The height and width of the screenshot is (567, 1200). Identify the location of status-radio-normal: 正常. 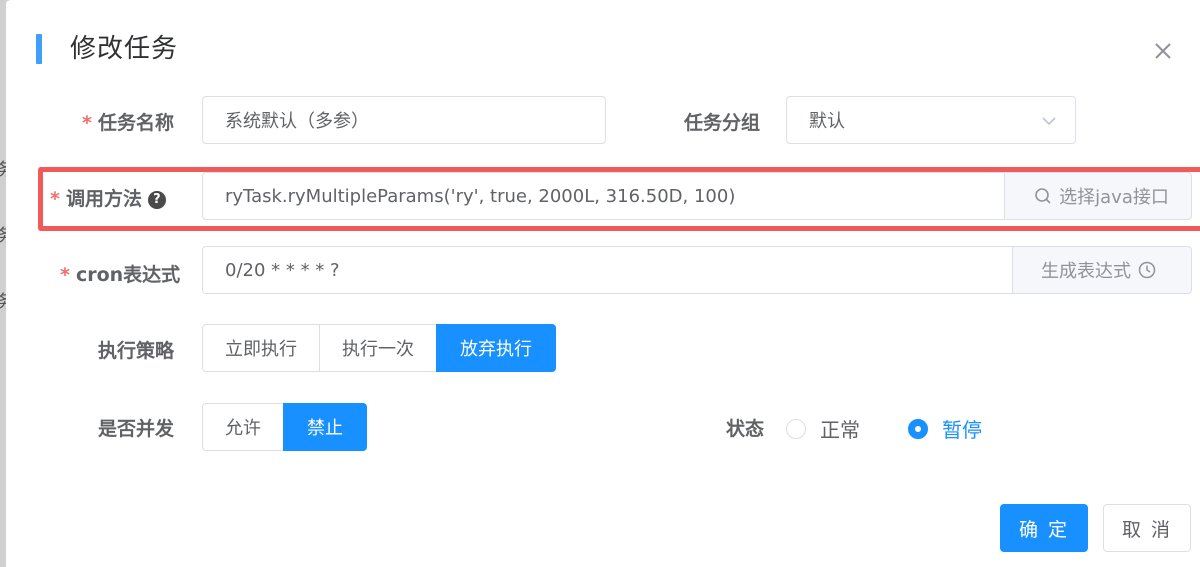
(823, 428).